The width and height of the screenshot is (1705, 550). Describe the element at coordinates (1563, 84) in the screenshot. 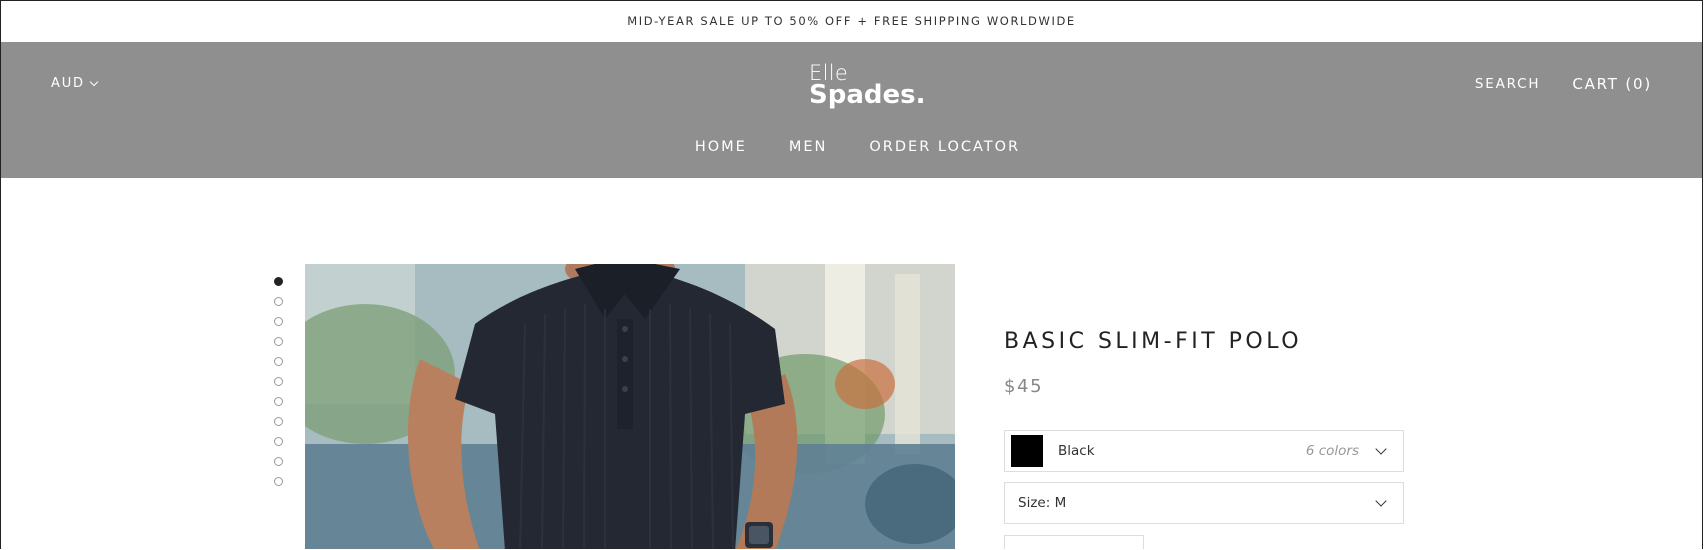

I see `header-actions: SEARCH CART (0)` at that location.